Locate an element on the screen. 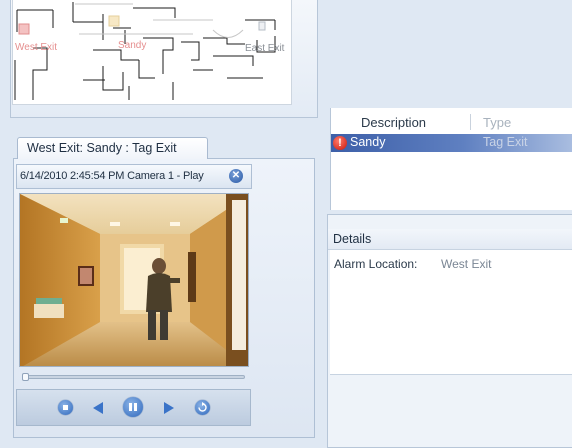 Image resolution: width=572 pixels, height=448 pixels. alarm-location-label: Alarm Location: is located at coordinates (376, 264).